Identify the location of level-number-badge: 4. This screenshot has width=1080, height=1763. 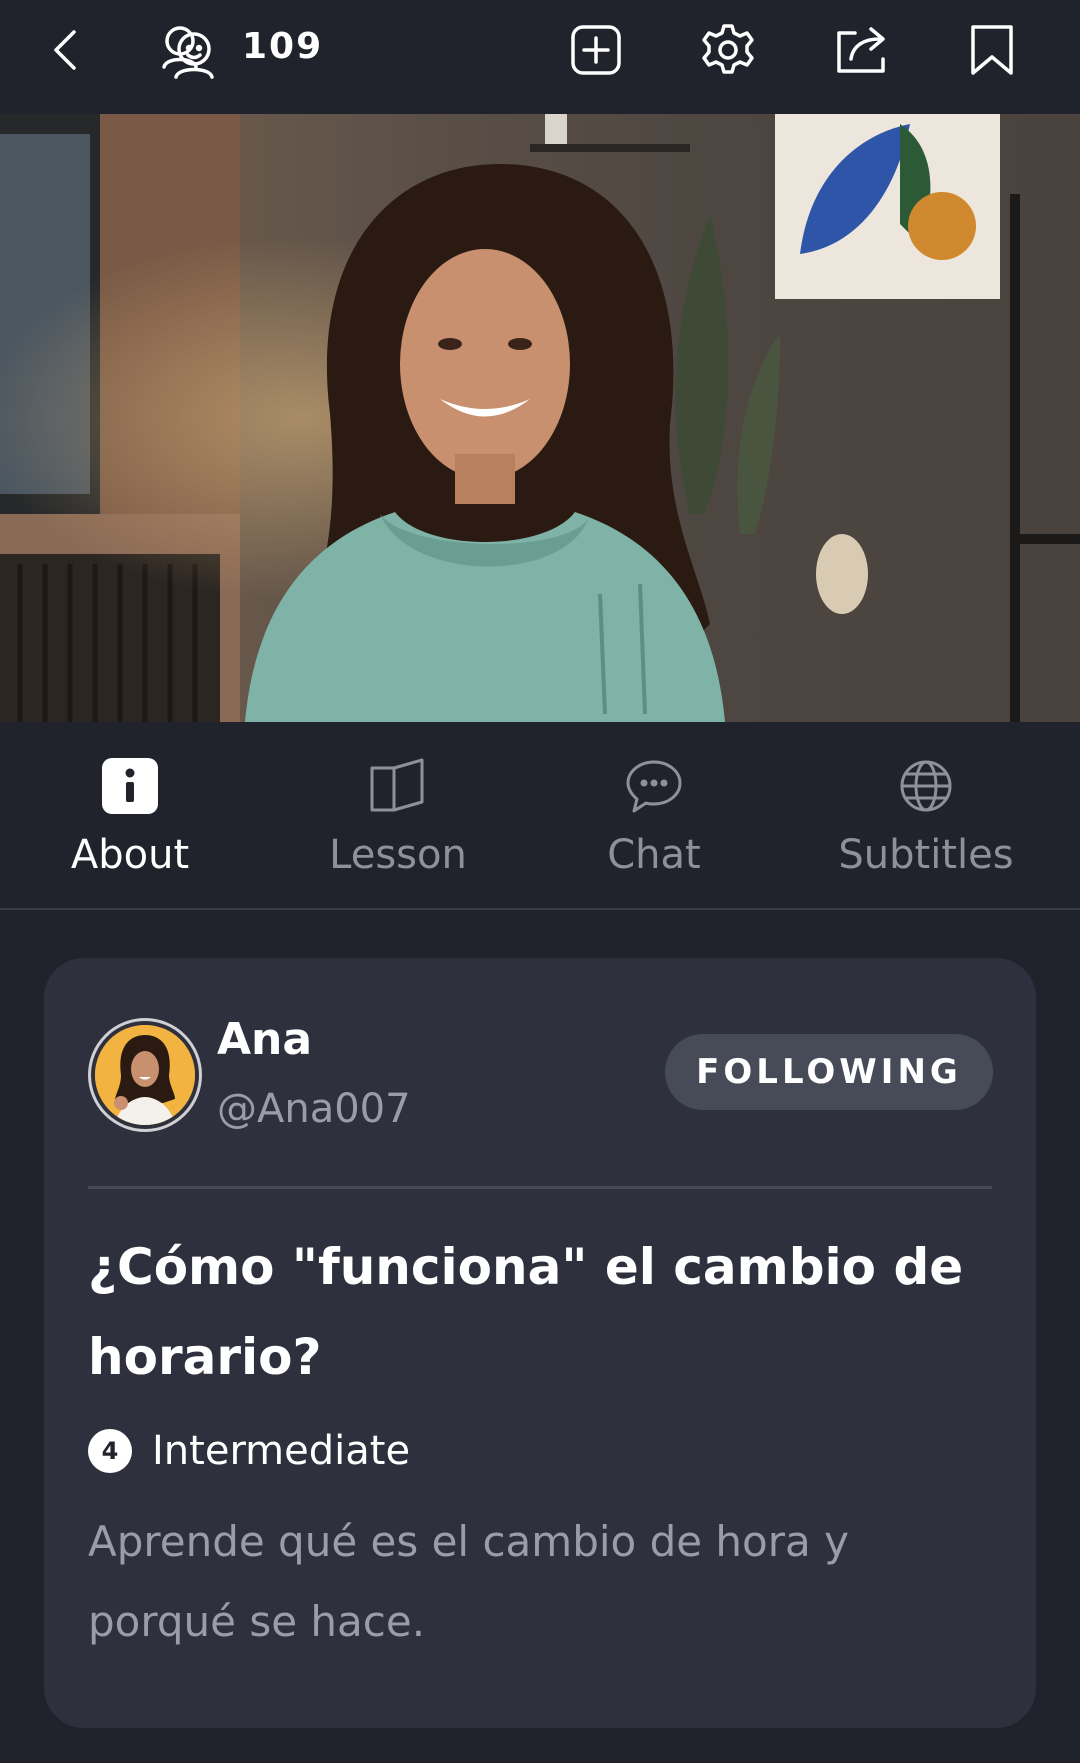
(110, 1451).